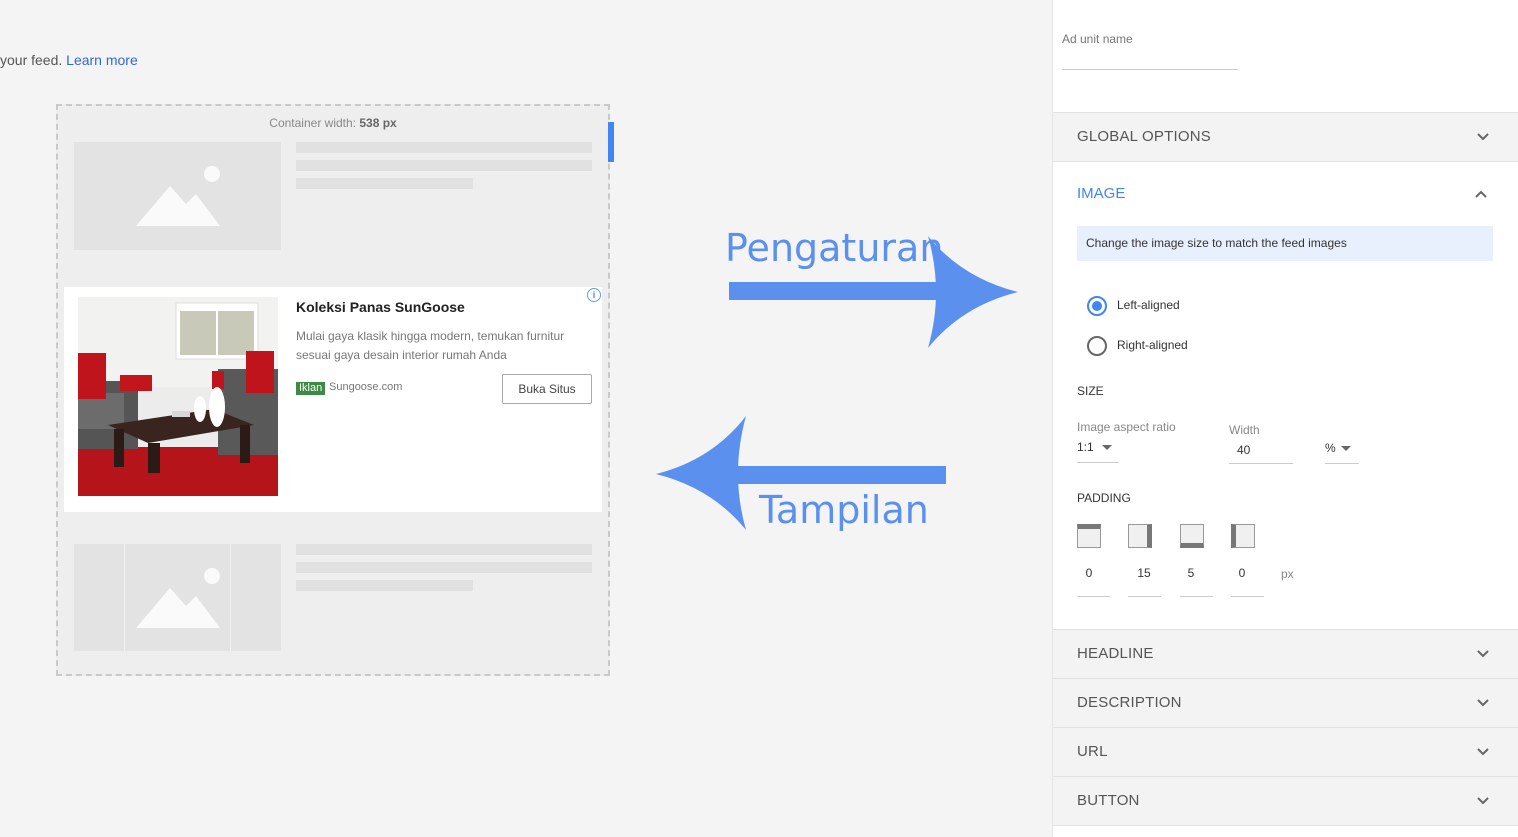  What do you see at coordinates (1192, 536) in the screenshot?
I see `padding-bottom-icon` at bounding box center [1192, 536].